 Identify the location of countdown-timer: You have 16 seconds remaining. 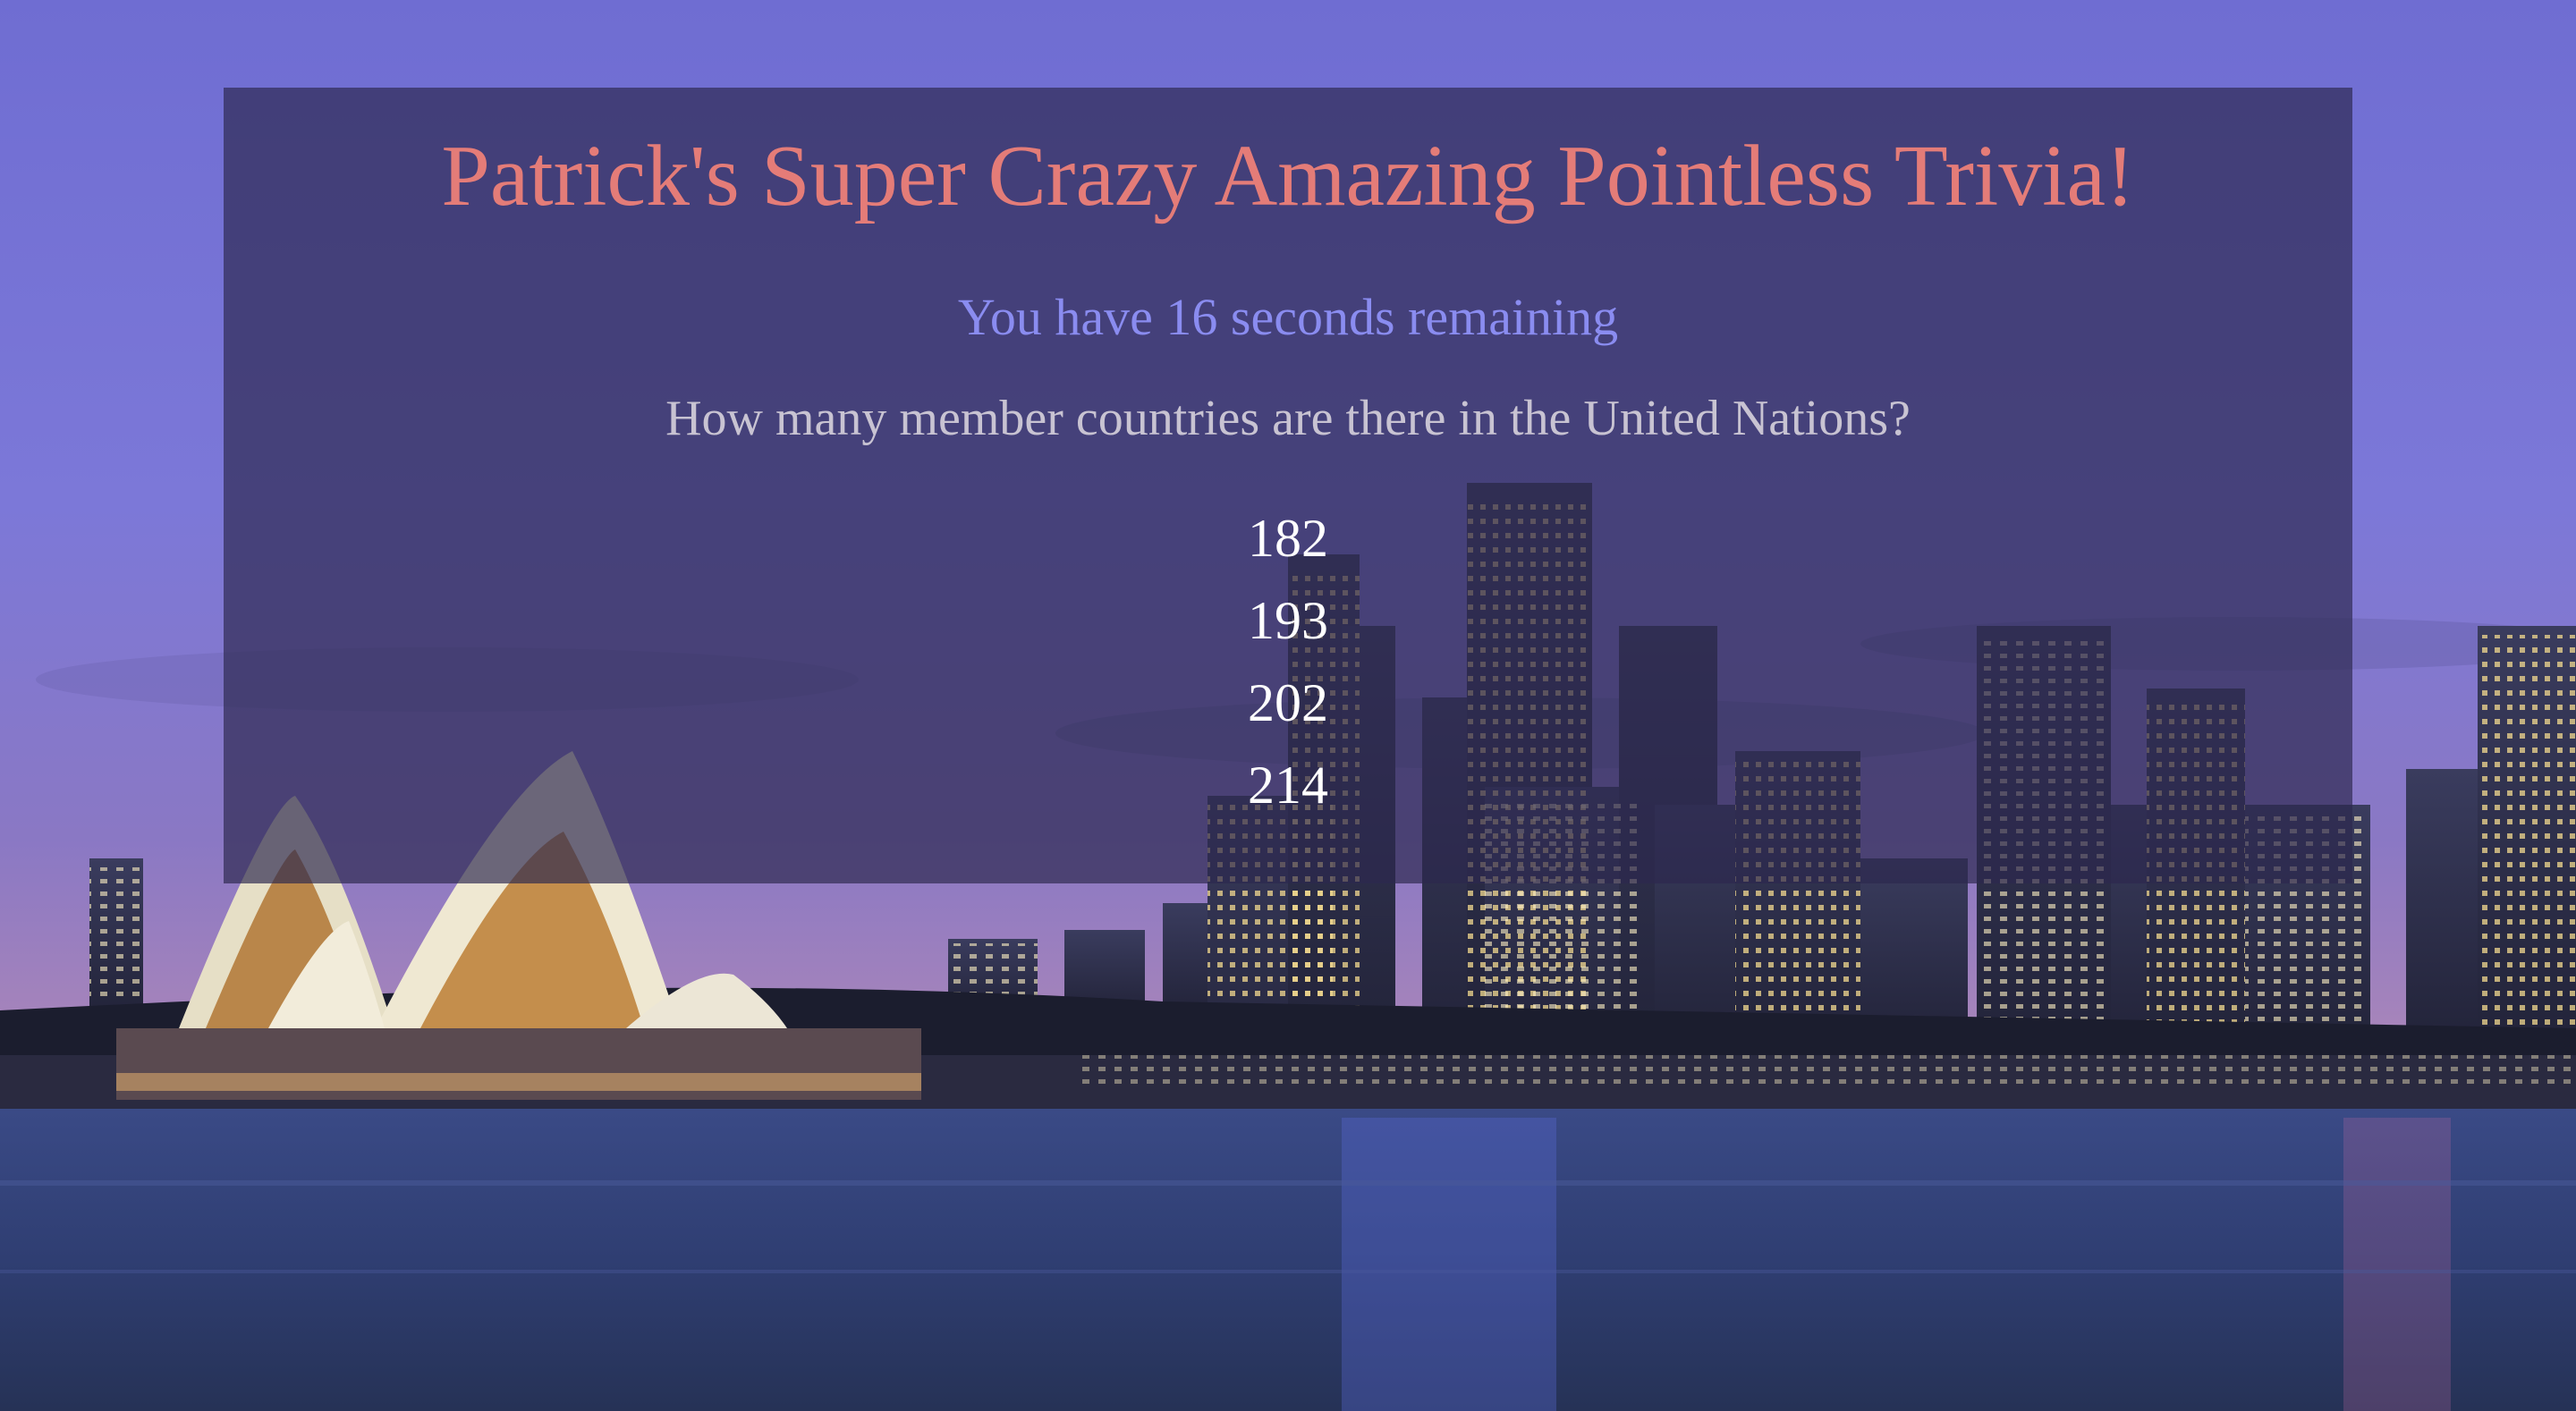
(1288, 317).